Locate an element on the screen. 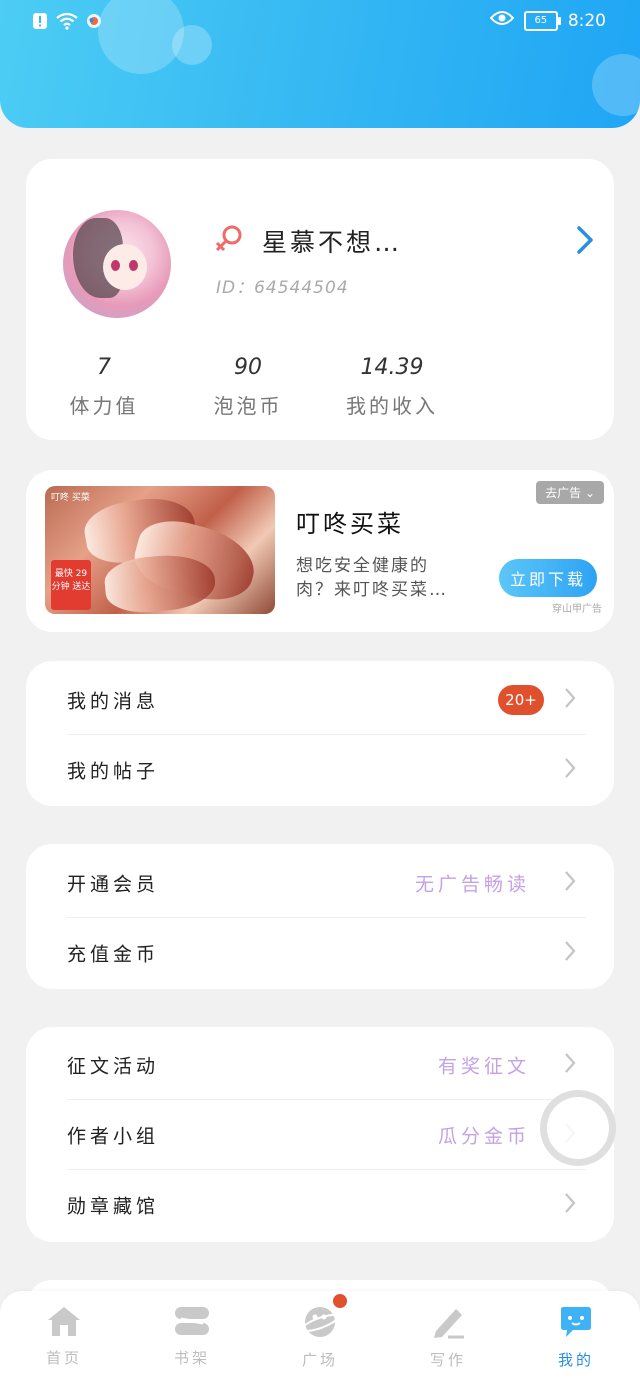 This screenshot has width=640, height=1387. nav-plaza: 广场 is located at coordinates (320, 1337).